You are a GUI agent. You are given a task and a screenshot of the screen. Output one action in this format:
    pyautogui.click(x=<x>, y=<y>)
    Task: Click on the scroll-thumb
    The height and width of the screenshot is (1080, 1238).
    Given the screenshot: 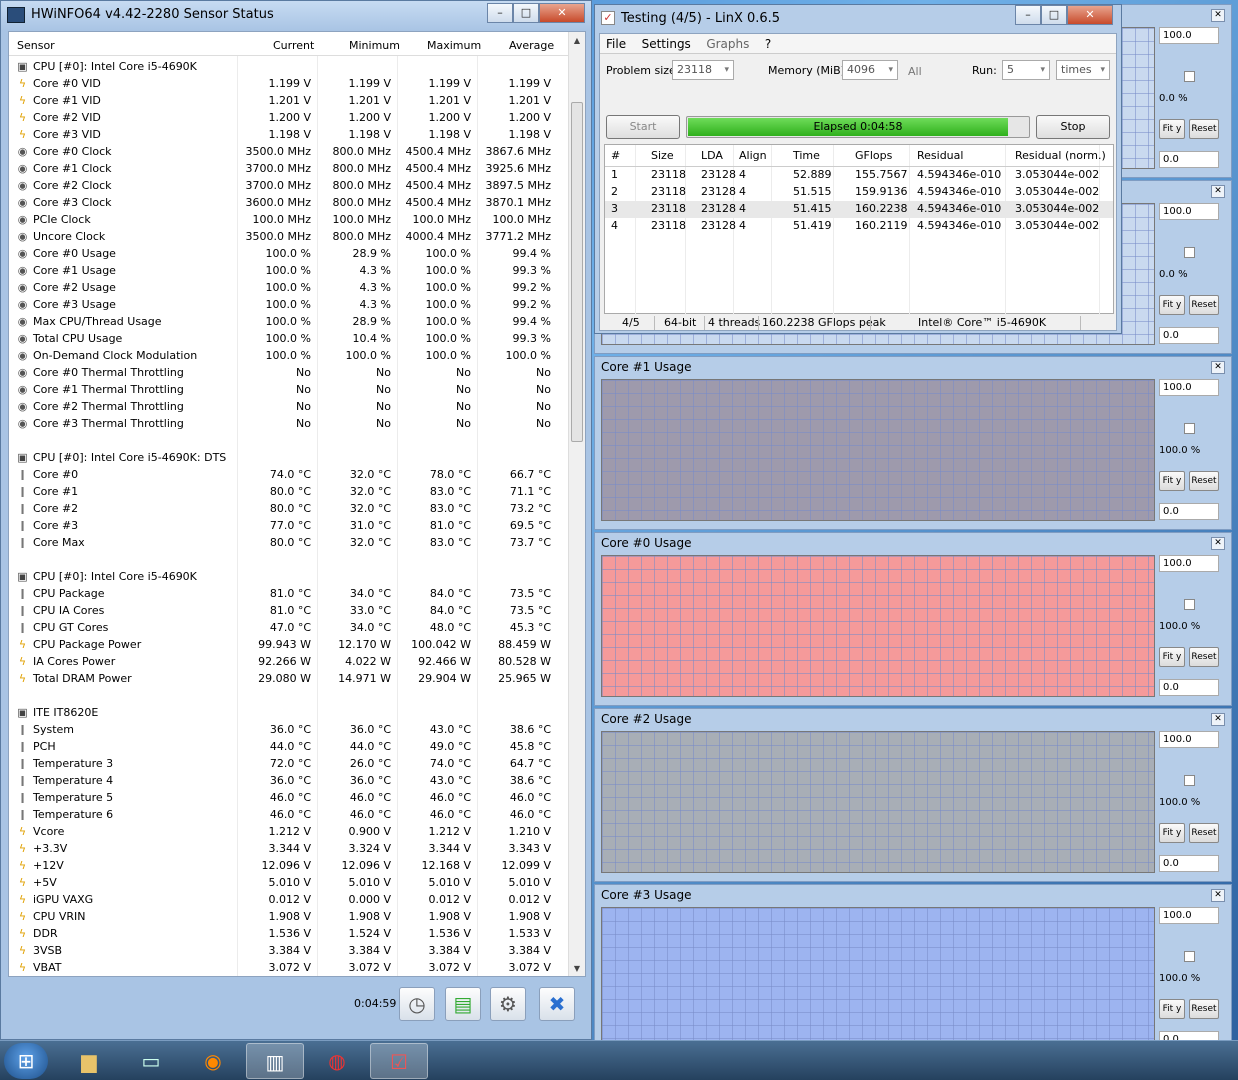 What is the action you would take?
    pyautogui.click(x=577, y=272)
    